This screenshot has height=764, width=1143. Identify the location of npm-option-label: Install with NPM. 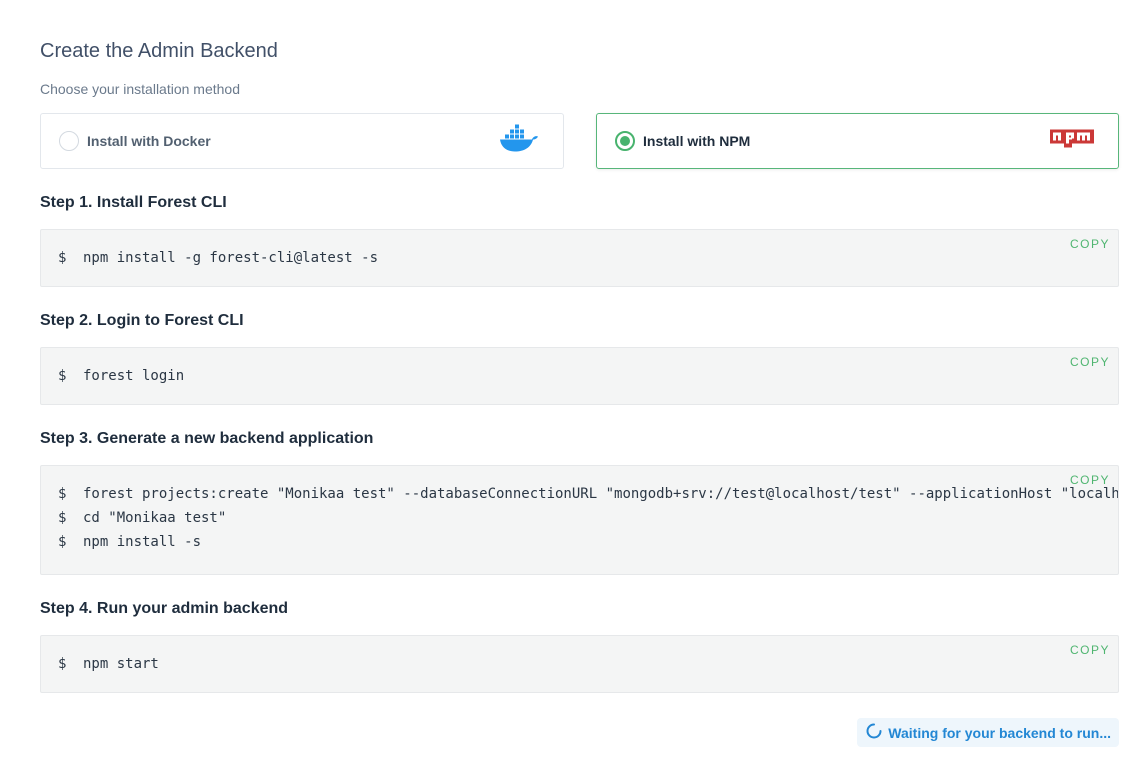
(697, 141).